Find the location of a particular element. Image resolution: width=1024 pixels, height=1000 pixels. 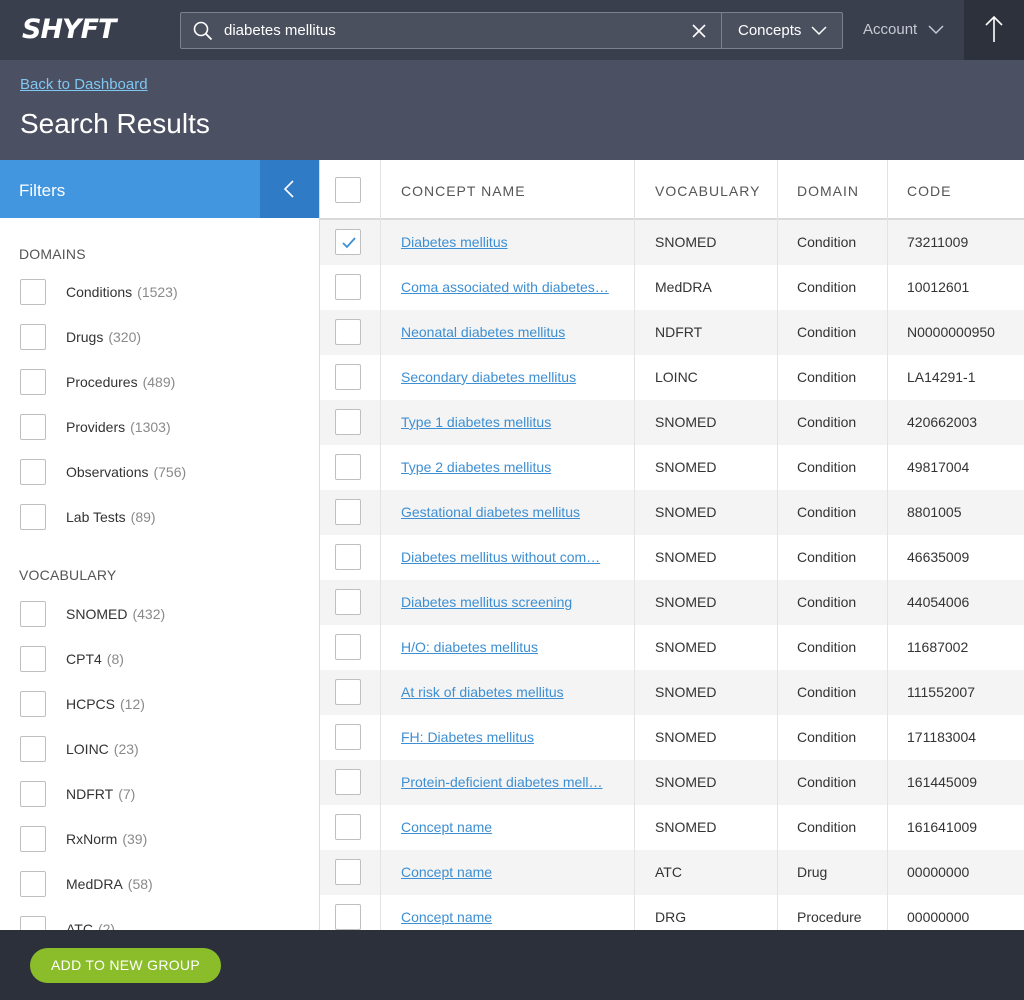

vocabulary-cell: MedDRA is located at coordinates (683, 287).